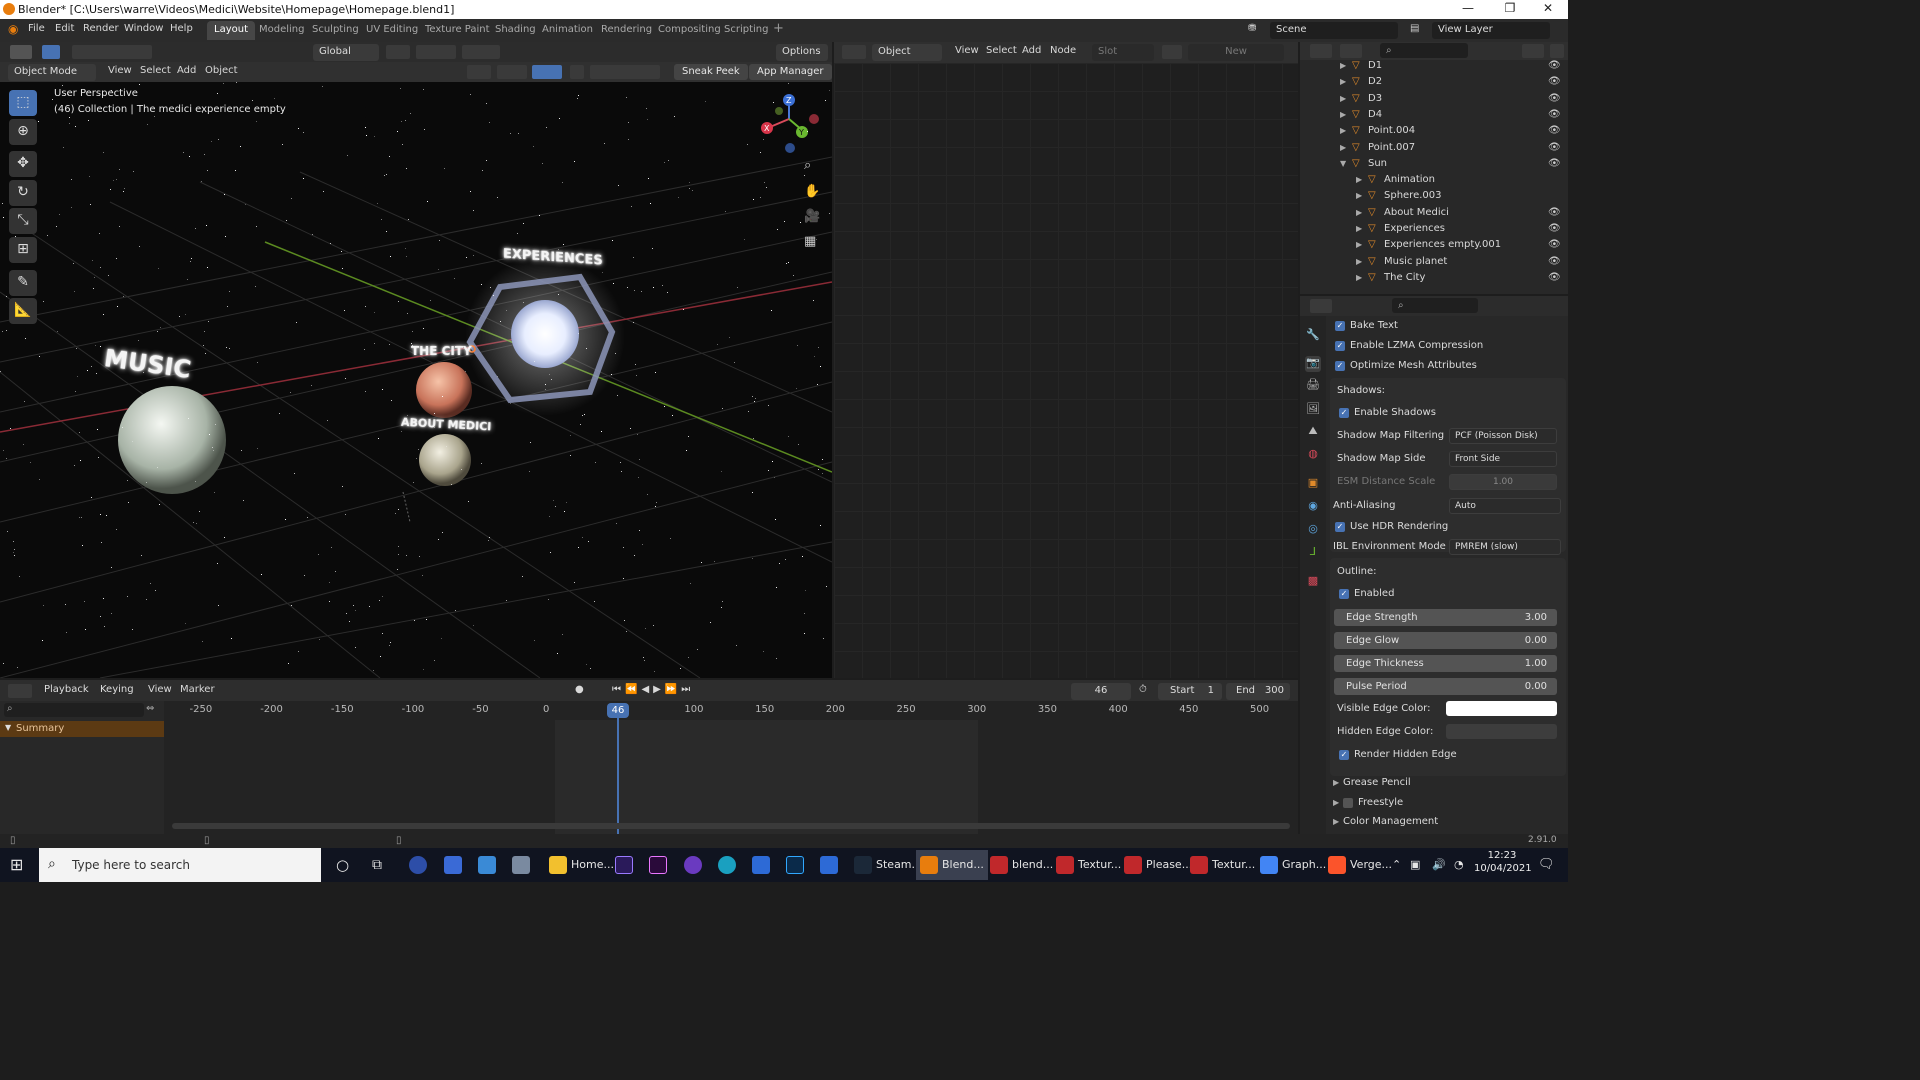 The height and width of the screenshot is (1080, 1920). Describe the element at coordinates (23, 221) in the screenshot. I see `scale-tool: ⤡` at that location.